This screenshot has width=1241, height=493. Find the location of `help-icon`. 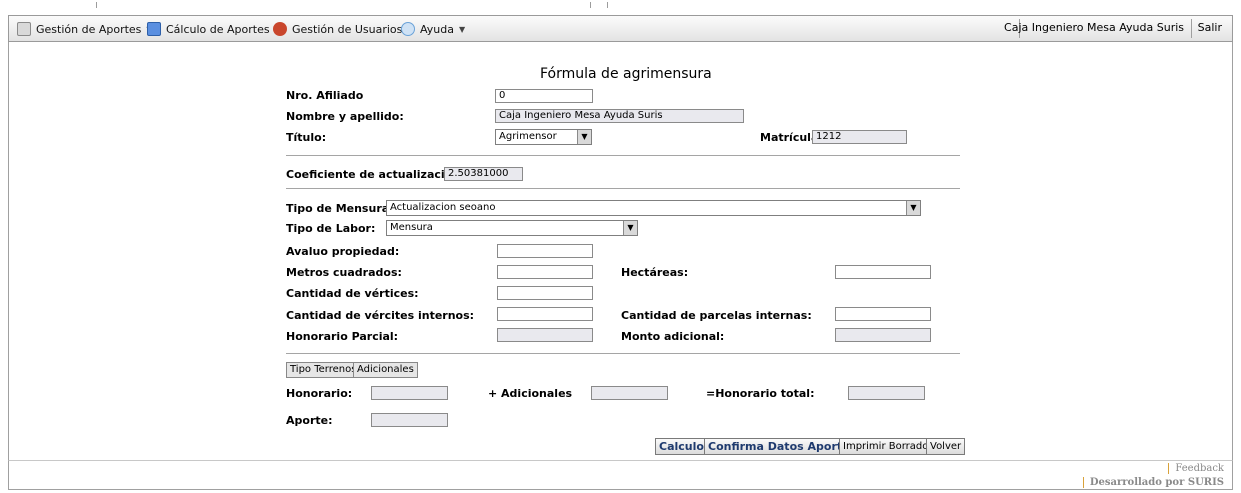

help-icon is located at coordinates (408, 29).